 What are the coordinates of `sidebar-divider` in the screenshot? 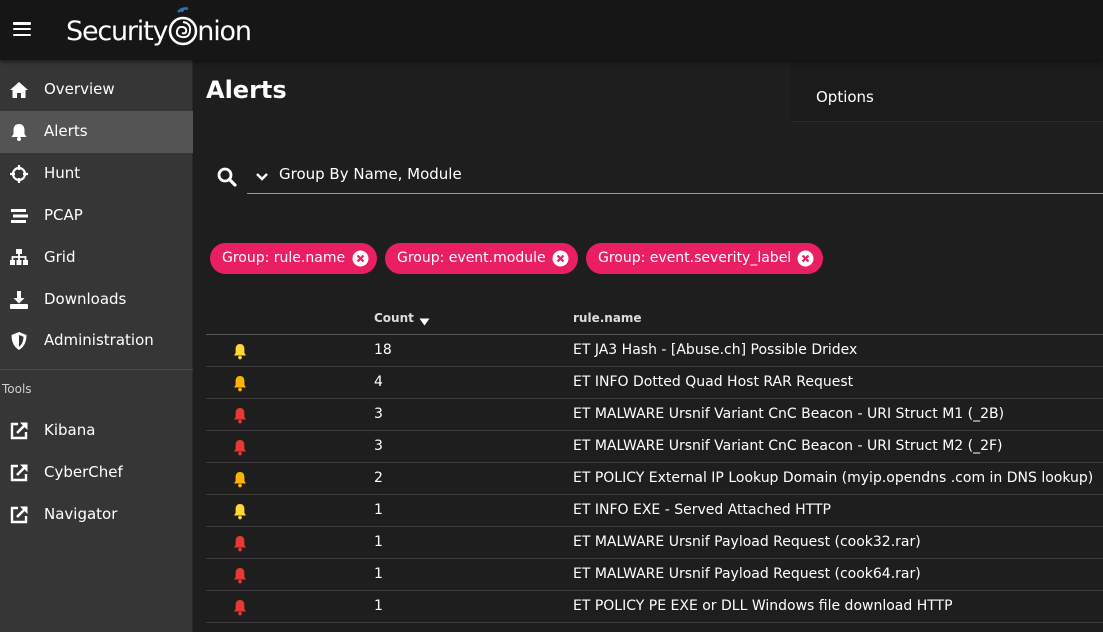 It's located at (96, 369).